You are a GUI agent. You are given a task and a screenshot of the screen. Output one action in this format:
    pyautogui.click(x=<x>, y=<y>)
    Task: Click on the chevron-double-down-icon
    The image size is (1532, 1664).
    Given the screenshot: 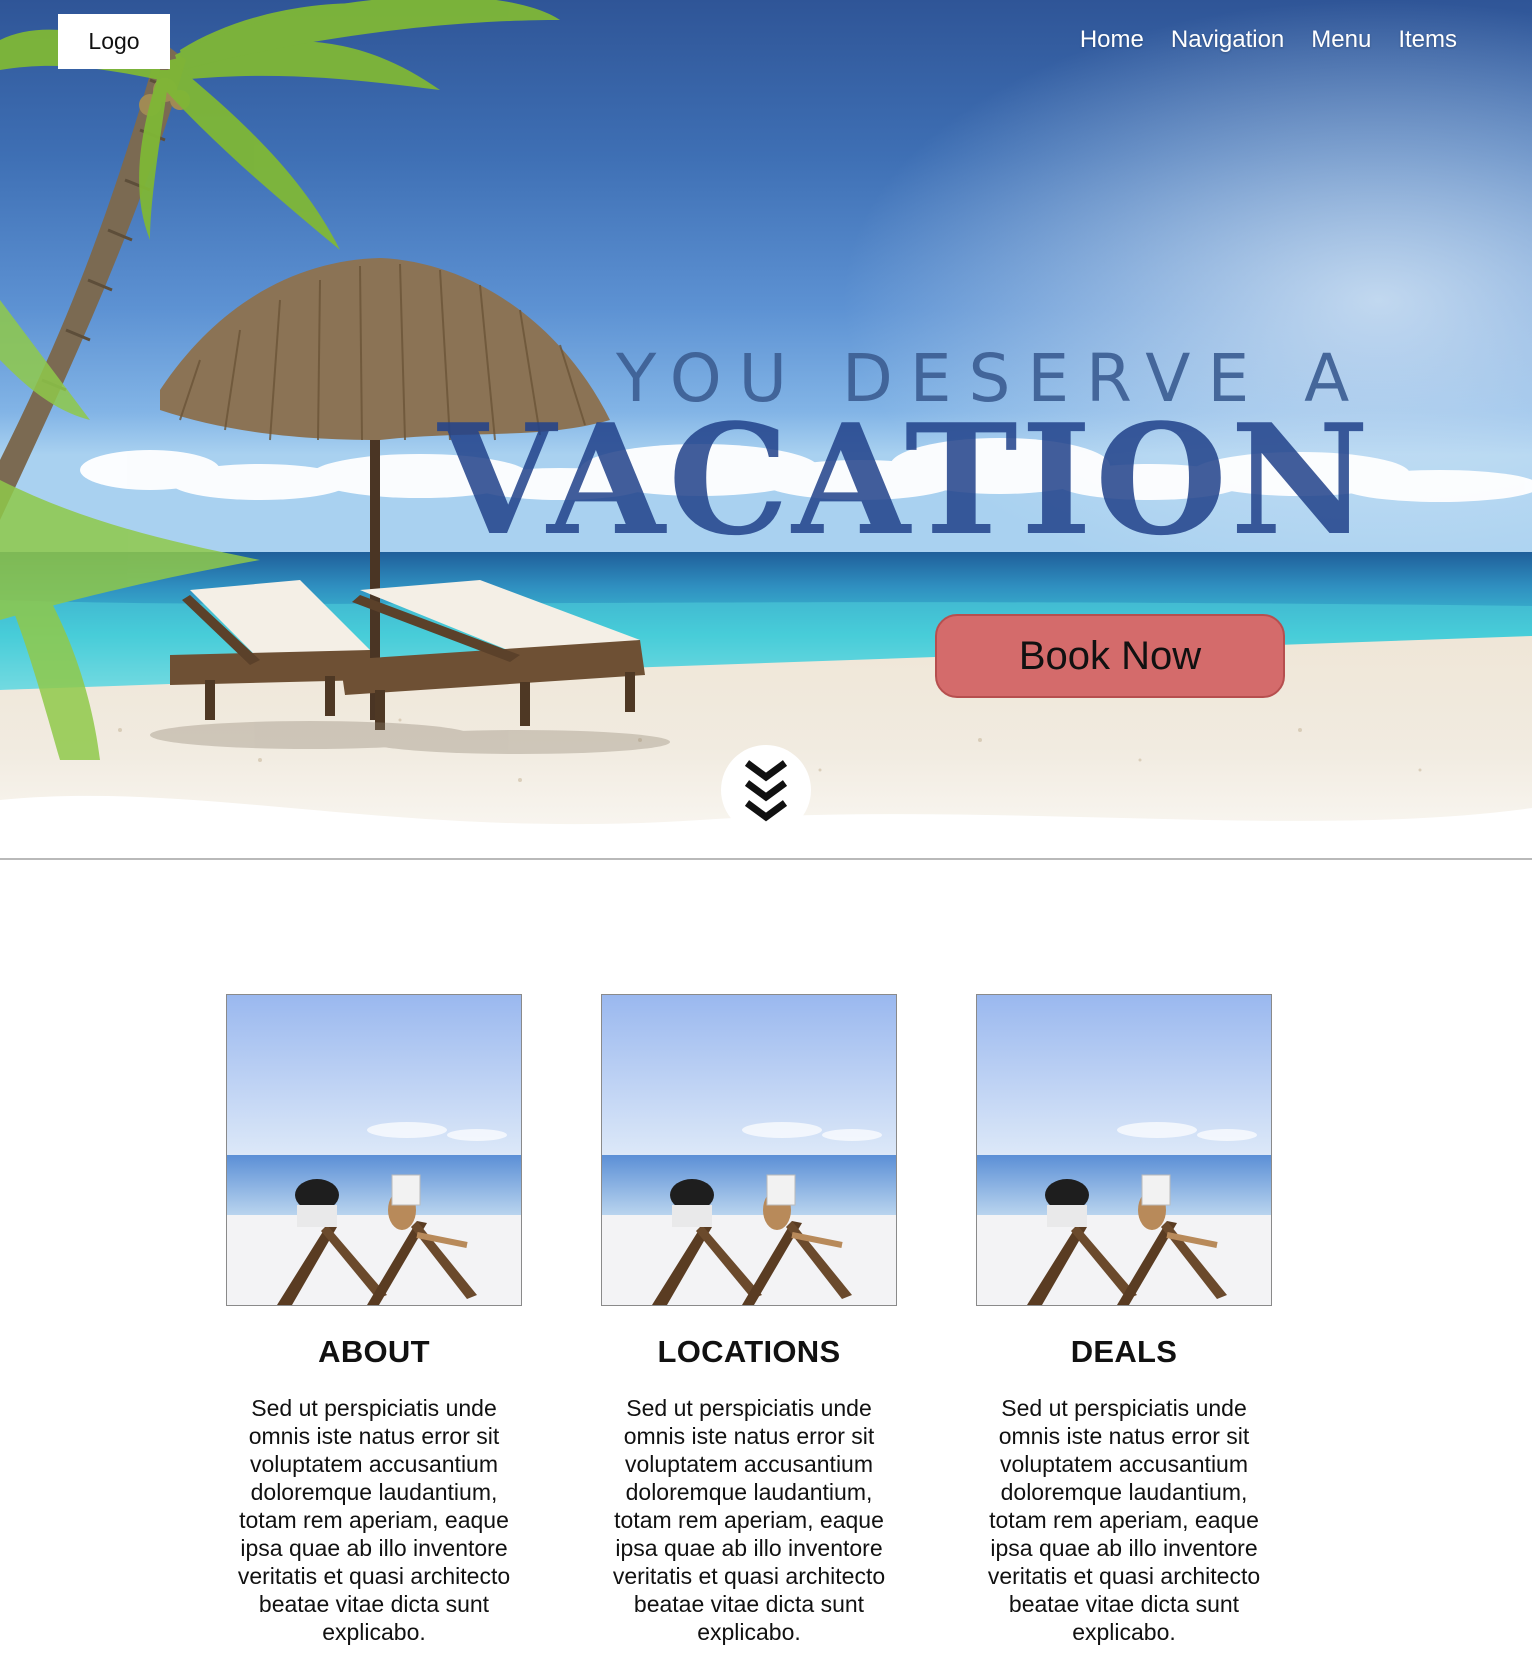 What is the action you would take?
    pyautogui.click(x=766, y=791)
    